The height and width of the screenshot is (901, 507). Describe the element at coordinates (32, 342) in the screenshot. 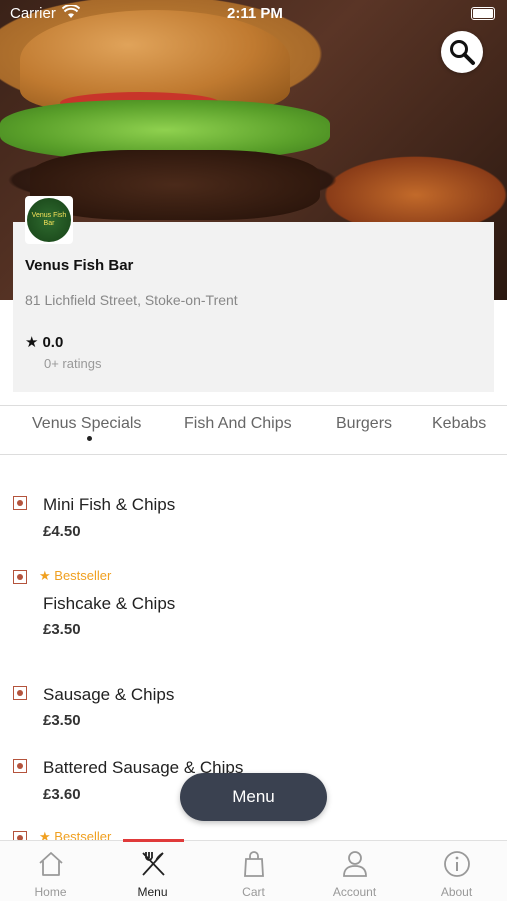

I see `star-icon: ★` at that location.